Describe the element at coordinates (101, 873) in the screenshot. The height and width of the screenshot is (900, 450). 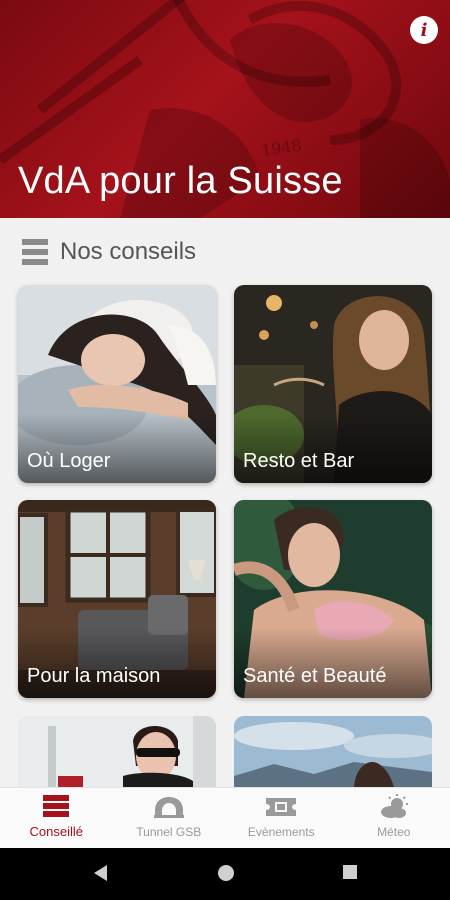
I see `back-icon` at that location.